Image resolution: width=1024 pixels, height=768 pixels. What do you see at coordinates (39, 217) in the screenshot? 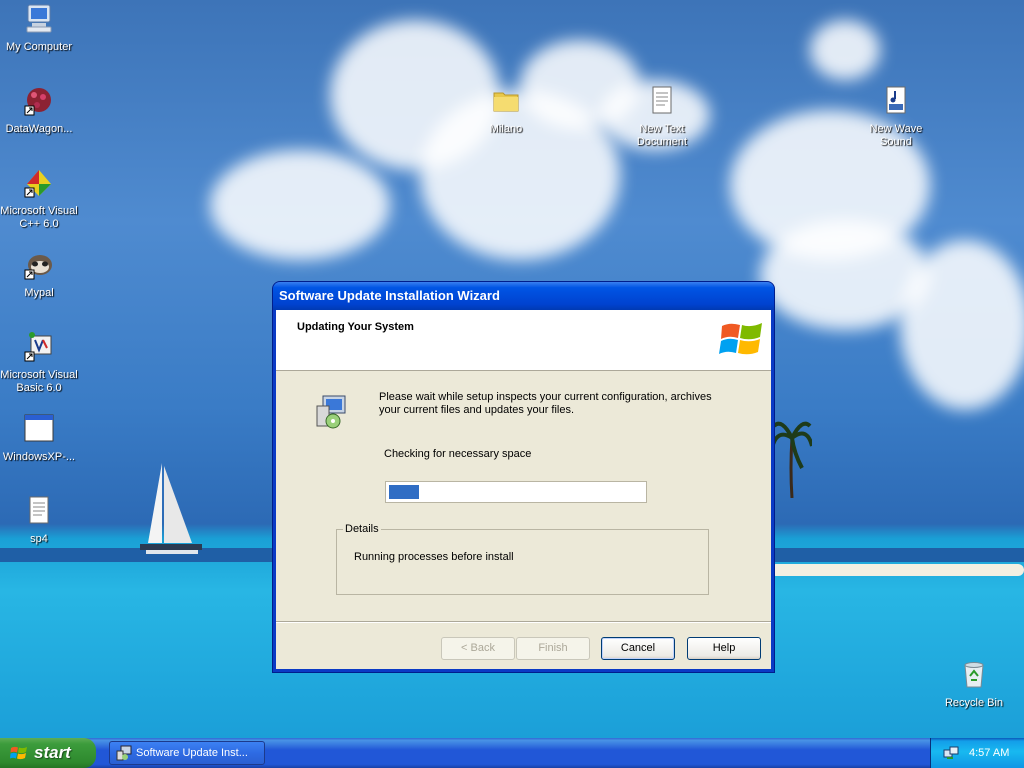
I see `desktop-icon-label: Microsoft Visual C++ 6.0` at bounding box center [39, 217].